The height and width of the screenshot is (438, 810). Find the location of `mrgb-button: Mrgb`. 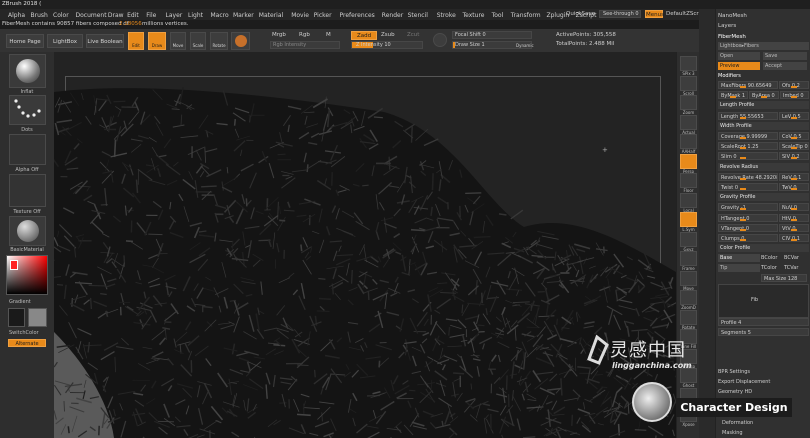

mrgb-button: Mrgb is located at coordinates (279, 35).